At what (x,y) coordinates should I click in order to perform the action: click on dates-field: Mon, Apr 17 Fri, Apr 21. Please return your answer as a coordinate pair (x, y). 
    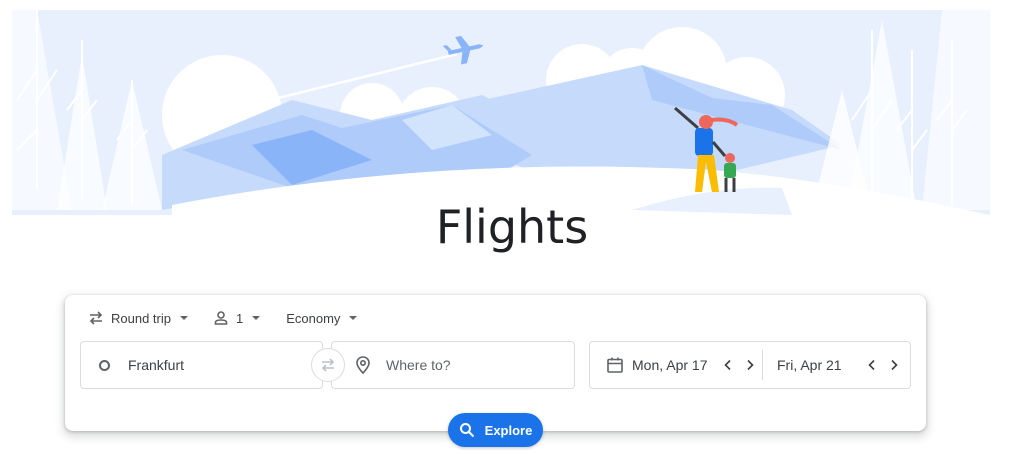
    Looking at the image, I should click on (750, 365).